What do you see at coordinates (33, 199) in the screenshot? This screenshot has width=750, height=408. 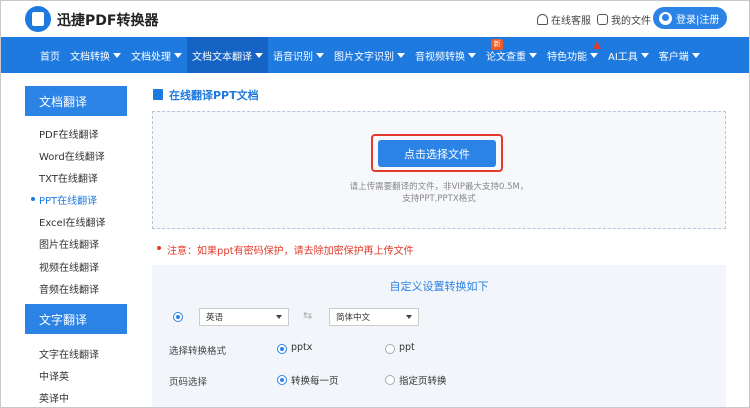 I see `selected-dot-icon` at bounding box center [33, 199].